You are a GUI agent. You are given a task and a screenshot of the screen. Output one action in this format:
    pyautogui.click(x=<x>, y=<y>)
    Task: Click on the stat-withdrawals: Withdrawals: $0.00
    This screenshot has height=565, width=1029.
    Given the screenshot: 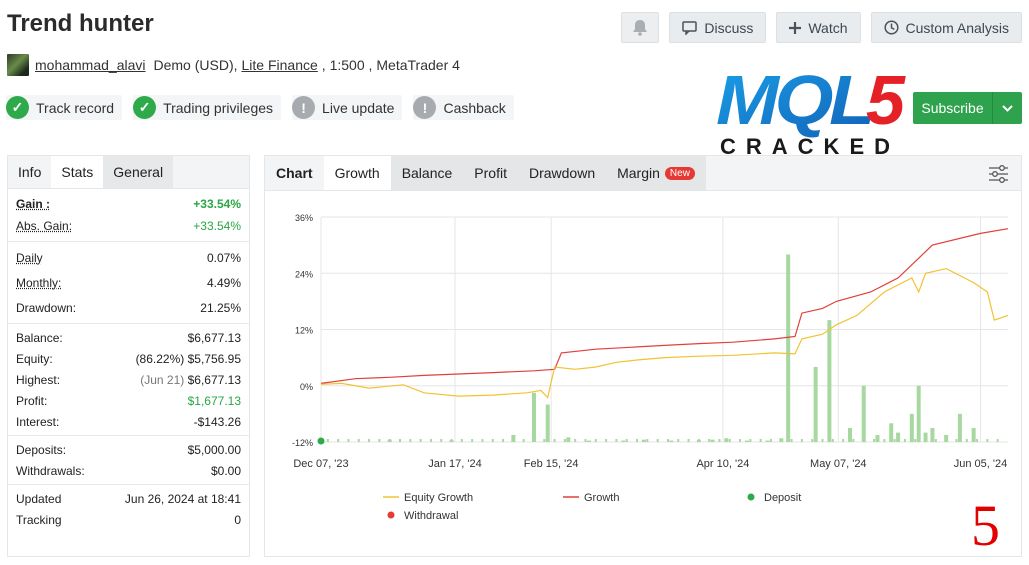 What is the action you would take?
    pyautogui.click(x=128, y=470)
    